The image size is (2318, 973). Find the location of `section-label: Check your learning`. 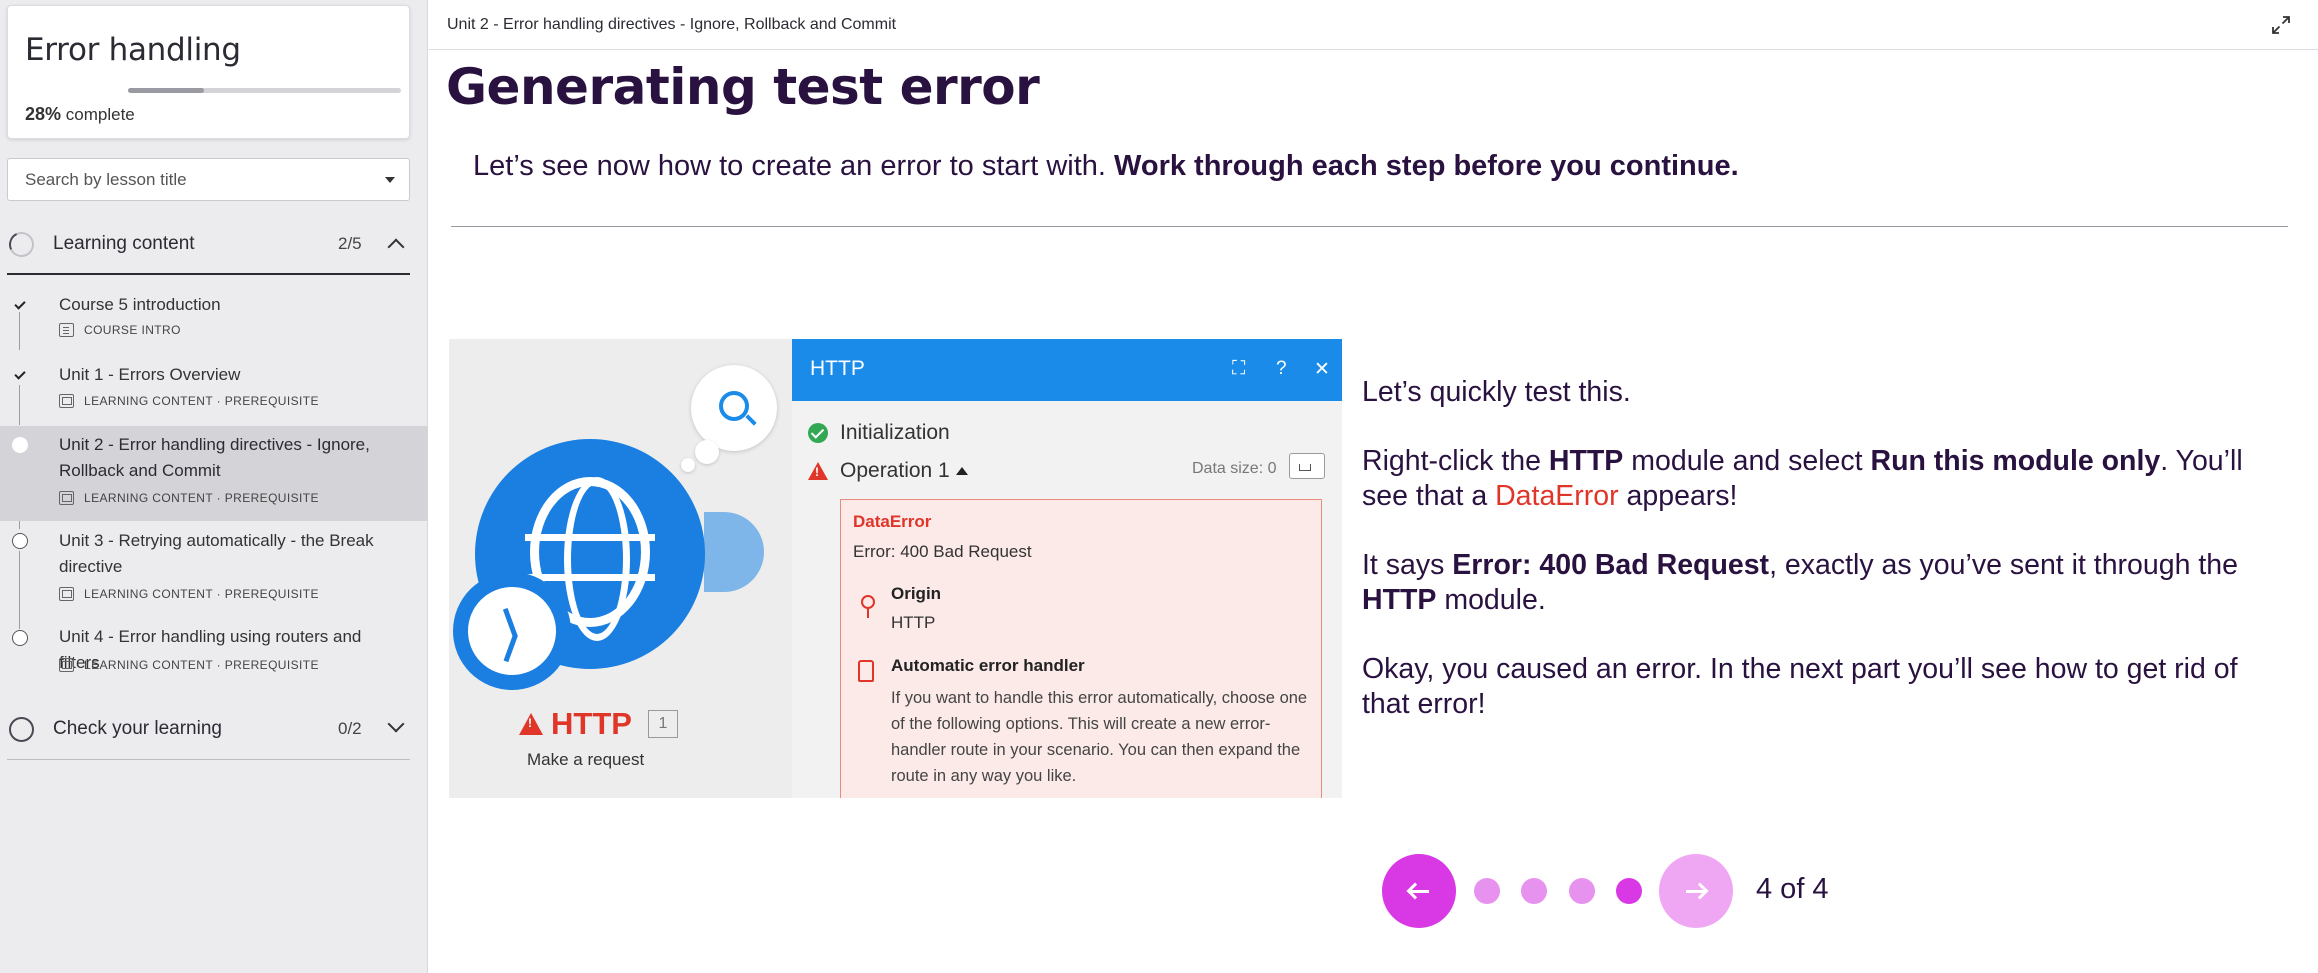

section-label: Check your learning is located at coordinates (137, 728).